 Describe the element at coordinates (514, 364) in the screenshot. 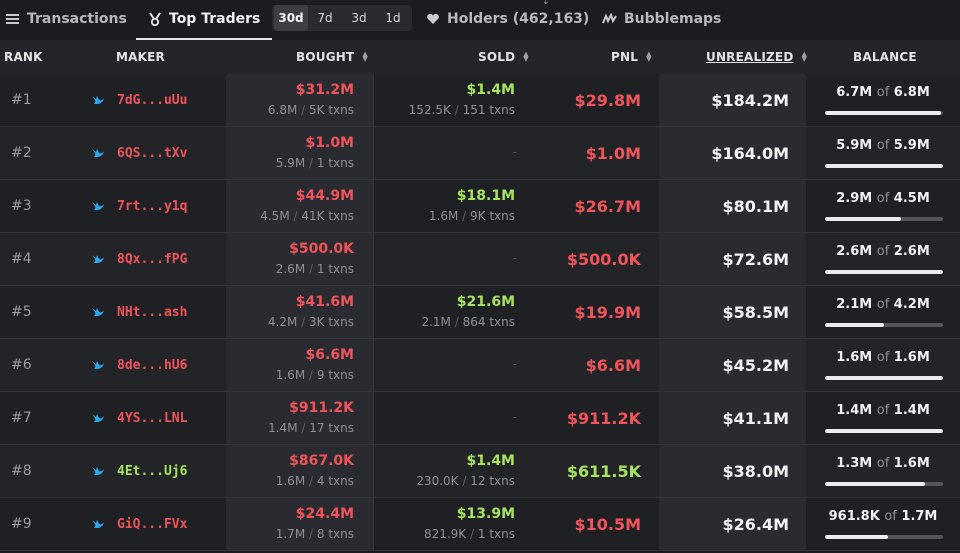

I see `sold-empty: -` at that location.